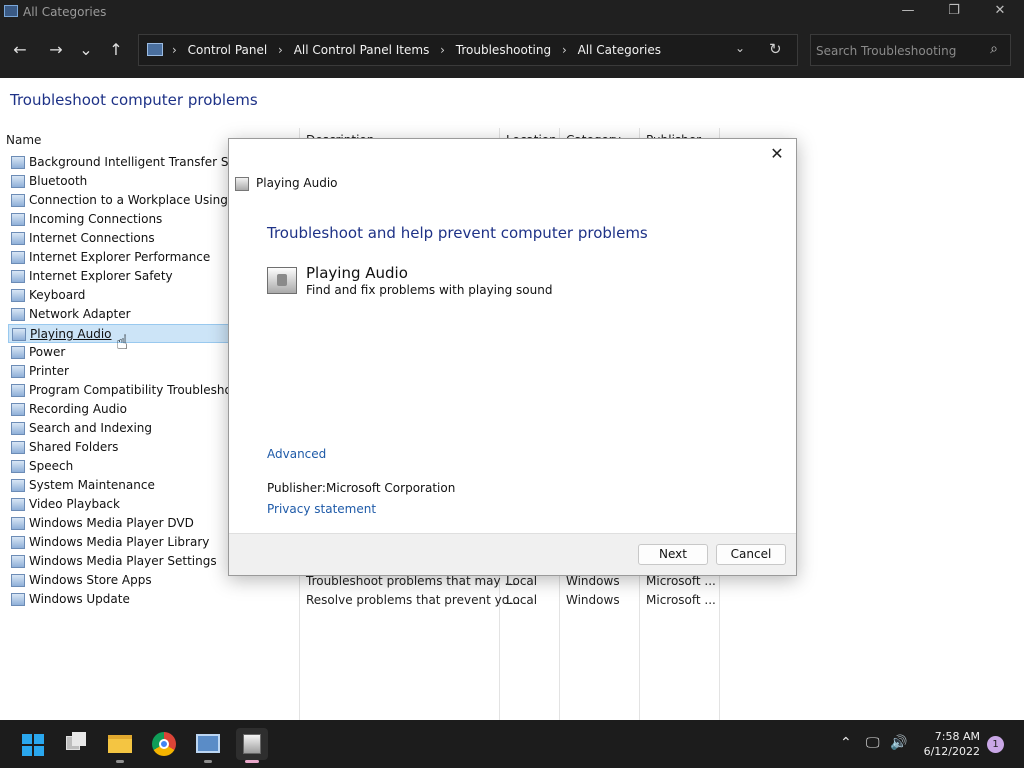 The image size is (1024, 768). What do you see at coordinates (128, 485) in the screenshot?
I see `list-item: System Maintenance` at bounding box center [128, 485].